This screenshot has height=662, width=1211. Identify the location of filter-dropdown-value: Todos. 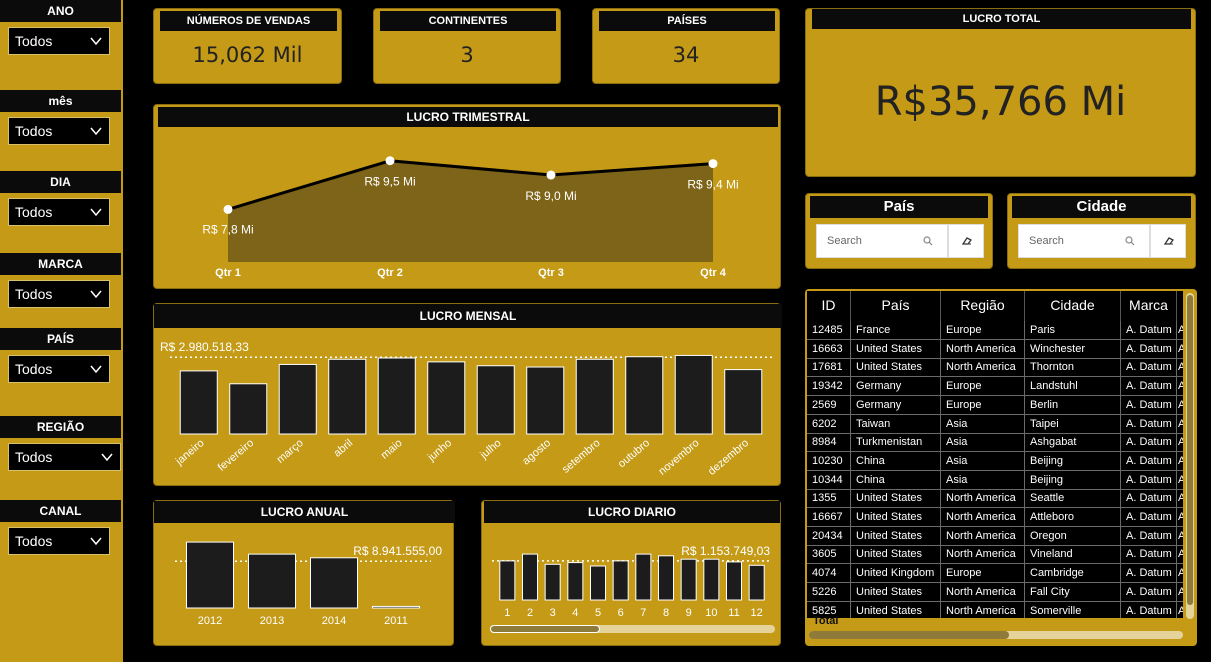
(34, 41).